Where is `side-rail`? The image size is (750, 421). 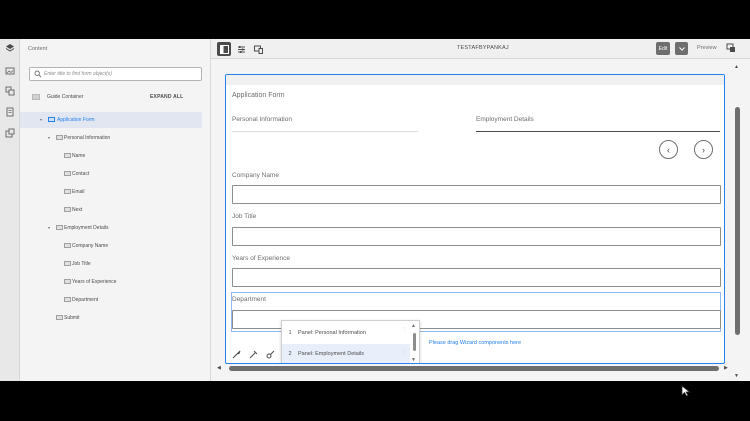 side-rail is located at coordinates (10, 210).